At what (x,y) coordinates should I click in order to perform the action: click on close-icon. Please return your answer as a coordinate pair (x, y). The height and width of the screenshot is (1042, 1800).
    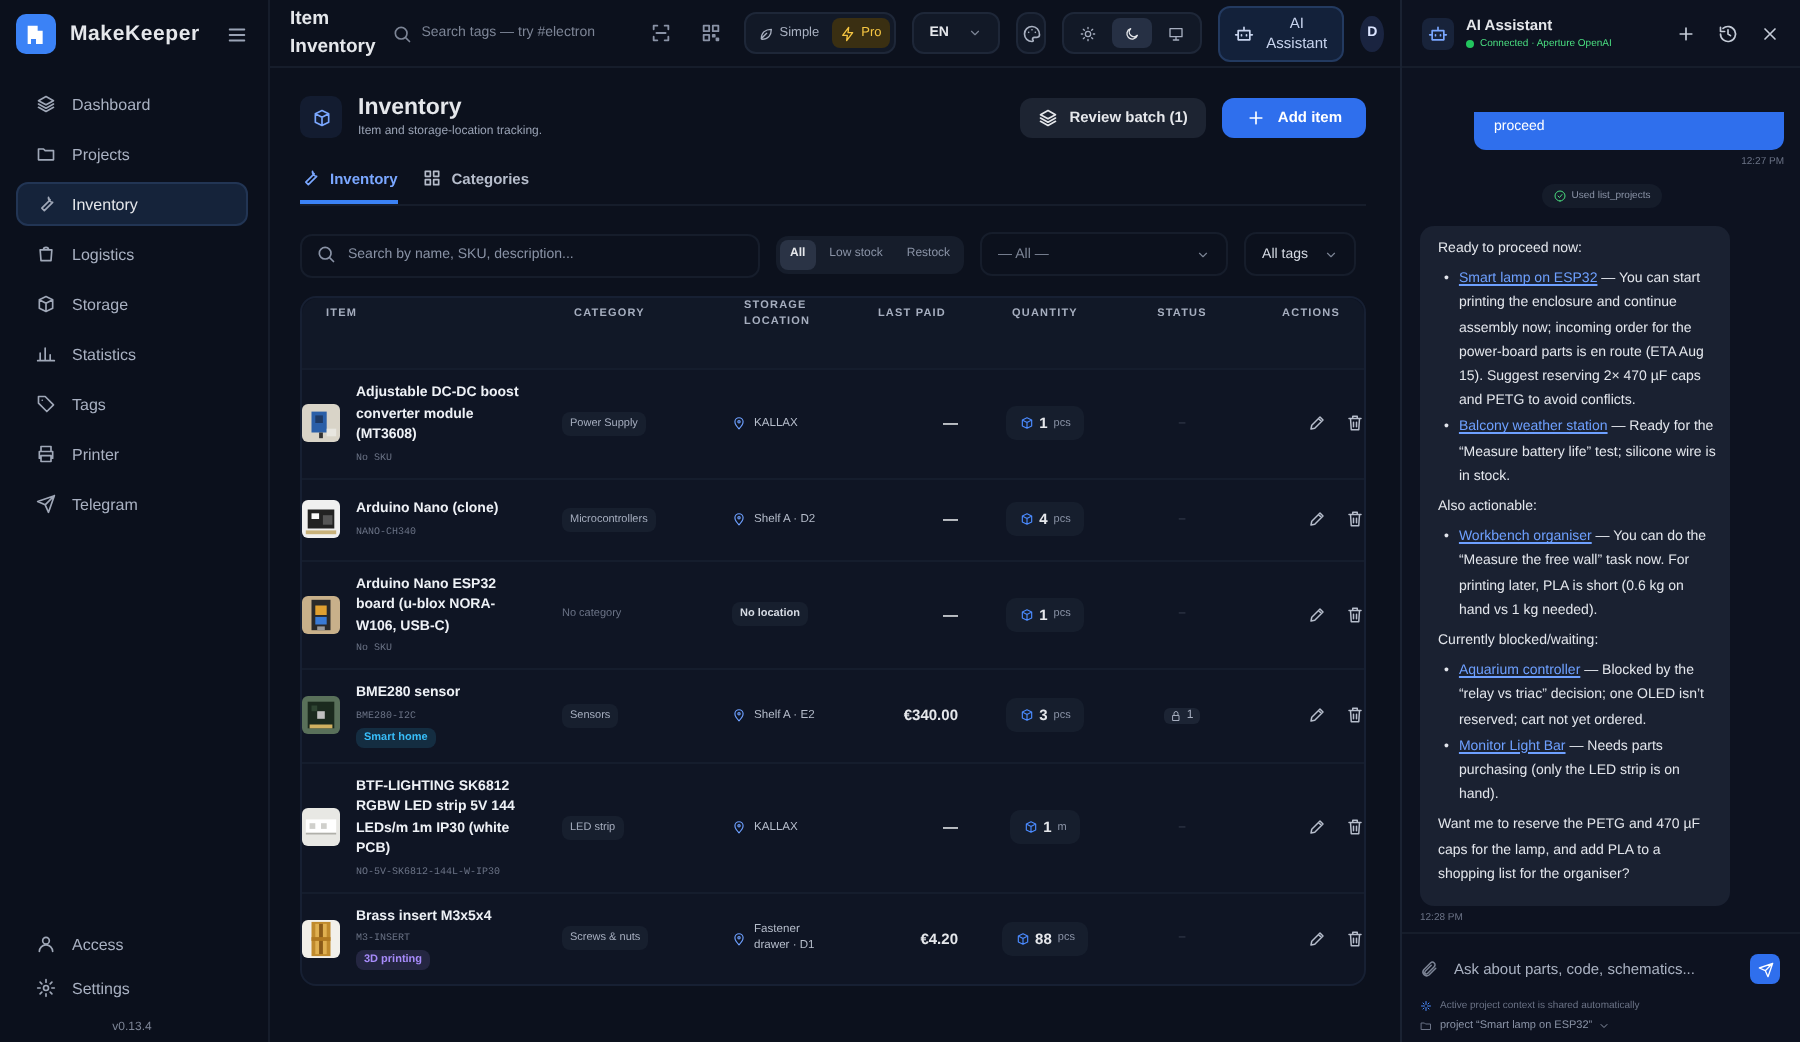
    Looking at the image, I should click on (1770, 33).